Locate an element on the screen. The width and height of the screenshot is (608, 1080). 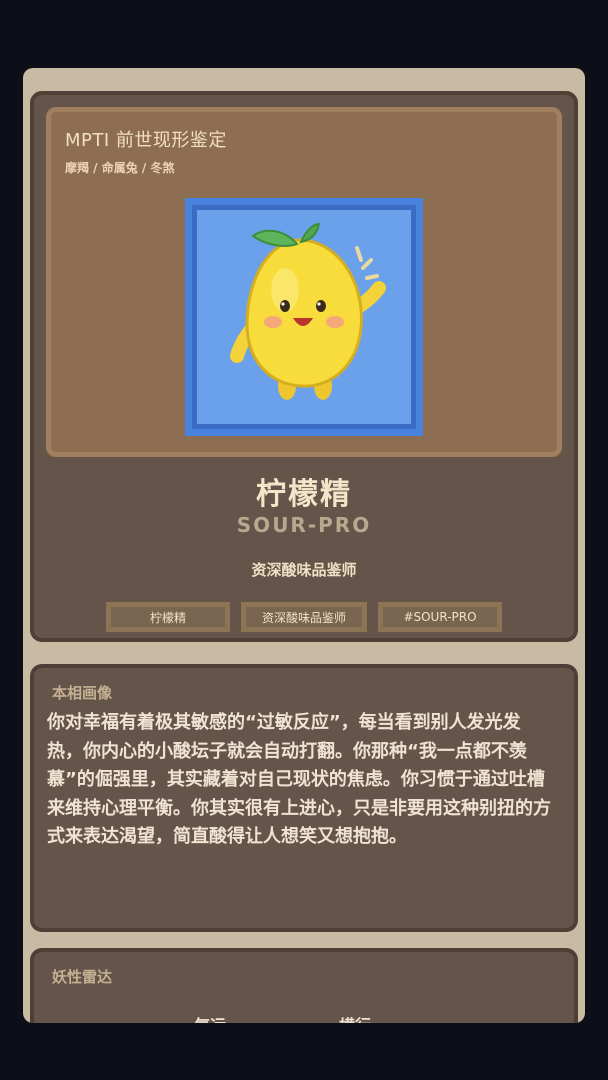
tag-code: #SOUR-PRO is located at coordinates (440, 617).